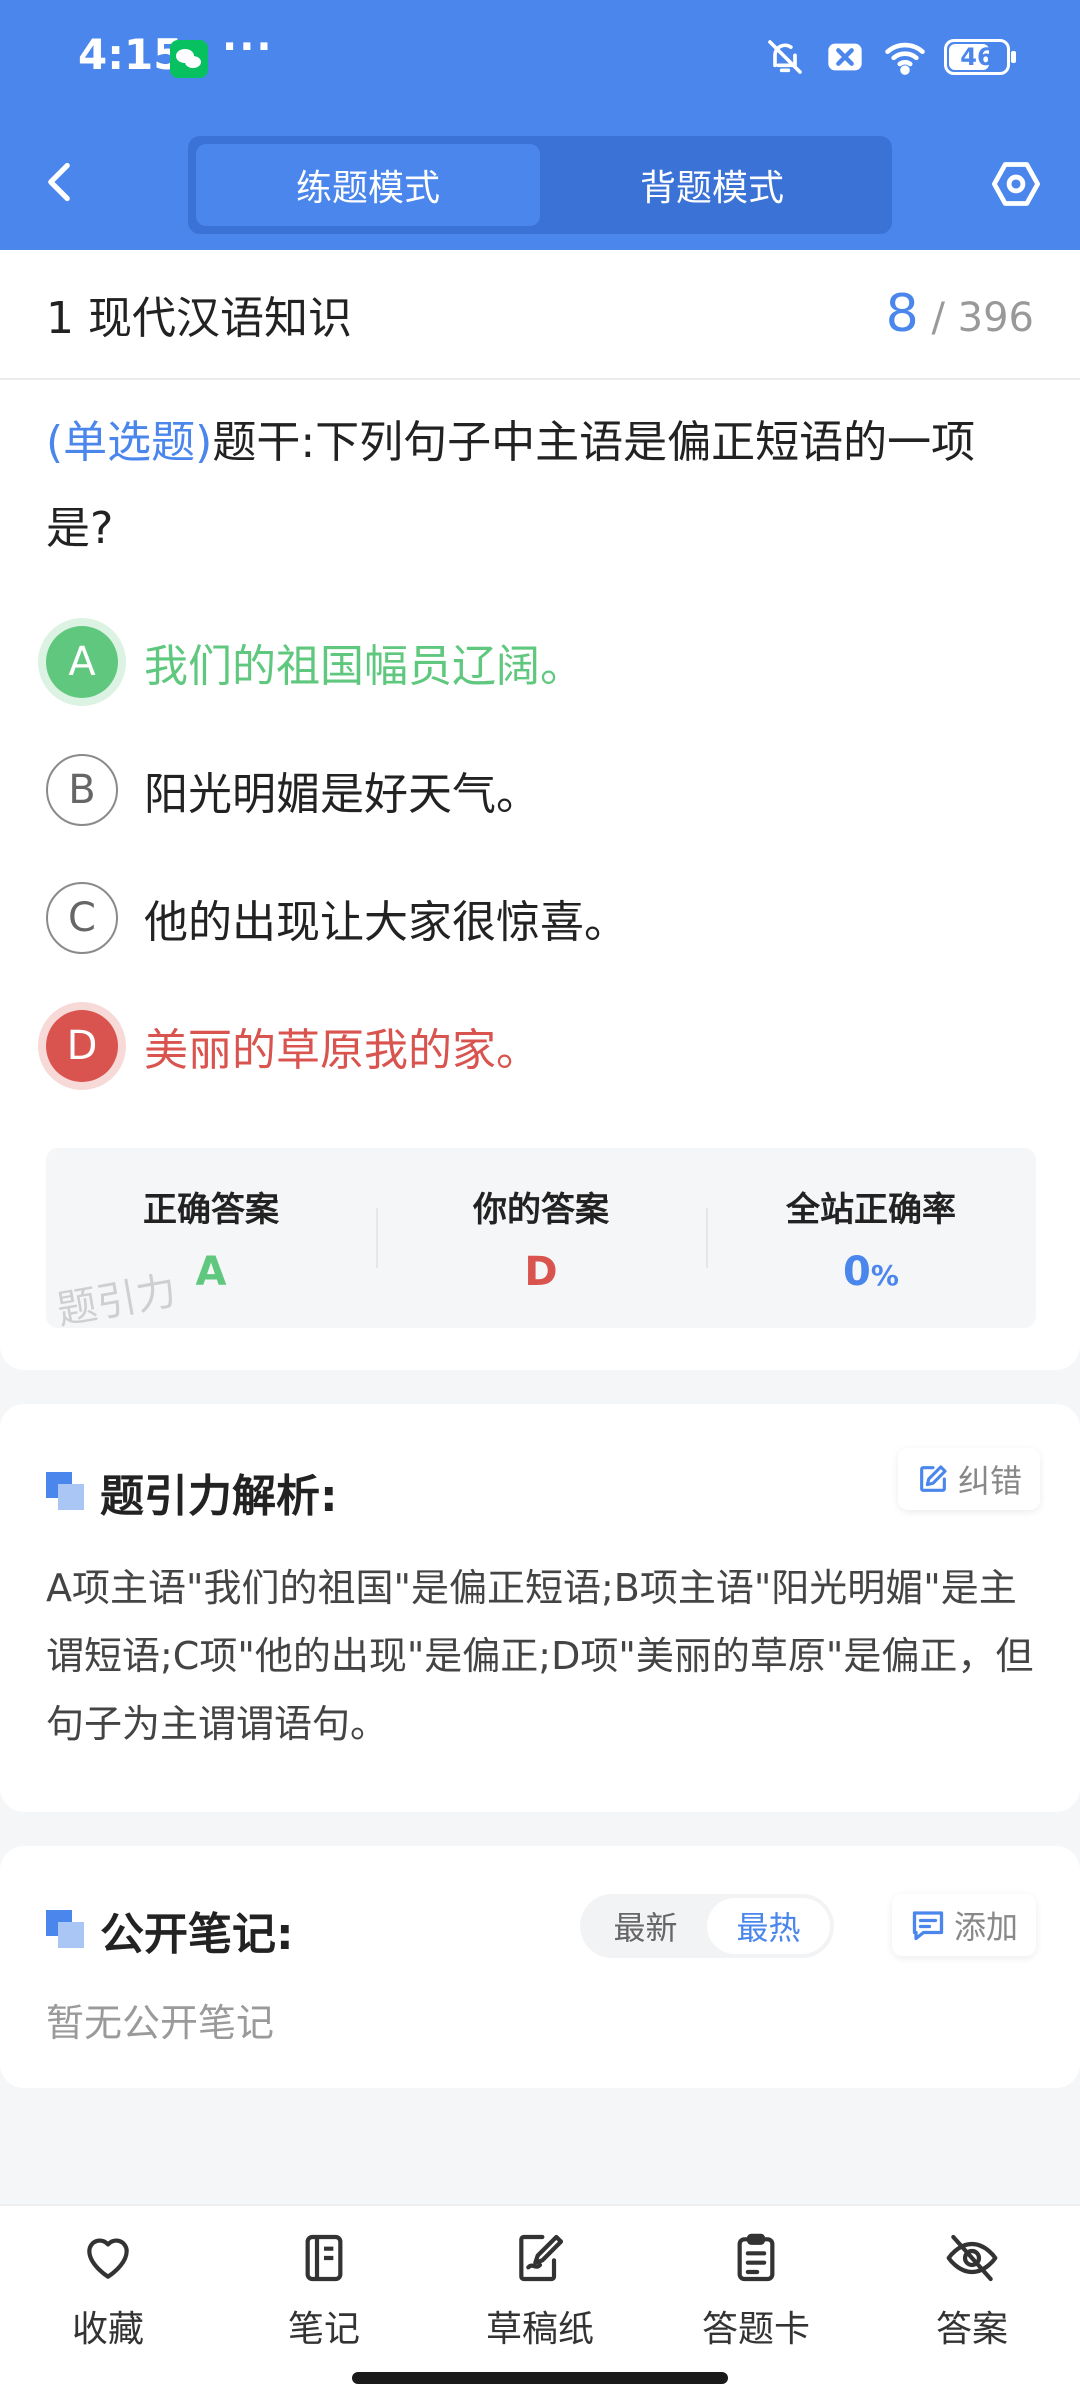 This screenshot has width=1080, height=2400. I want to click on home-indicator, so click(540, 2378).